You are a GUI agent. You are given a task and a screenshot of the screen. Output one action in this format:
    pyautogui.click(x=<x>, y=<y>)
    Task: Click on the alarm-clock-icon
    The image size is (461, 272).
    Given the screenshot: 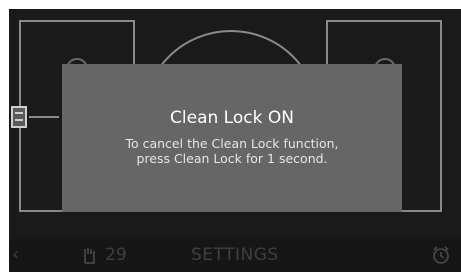 What is the action you would take?
    pyautogui.click(x=441, y=255)
    